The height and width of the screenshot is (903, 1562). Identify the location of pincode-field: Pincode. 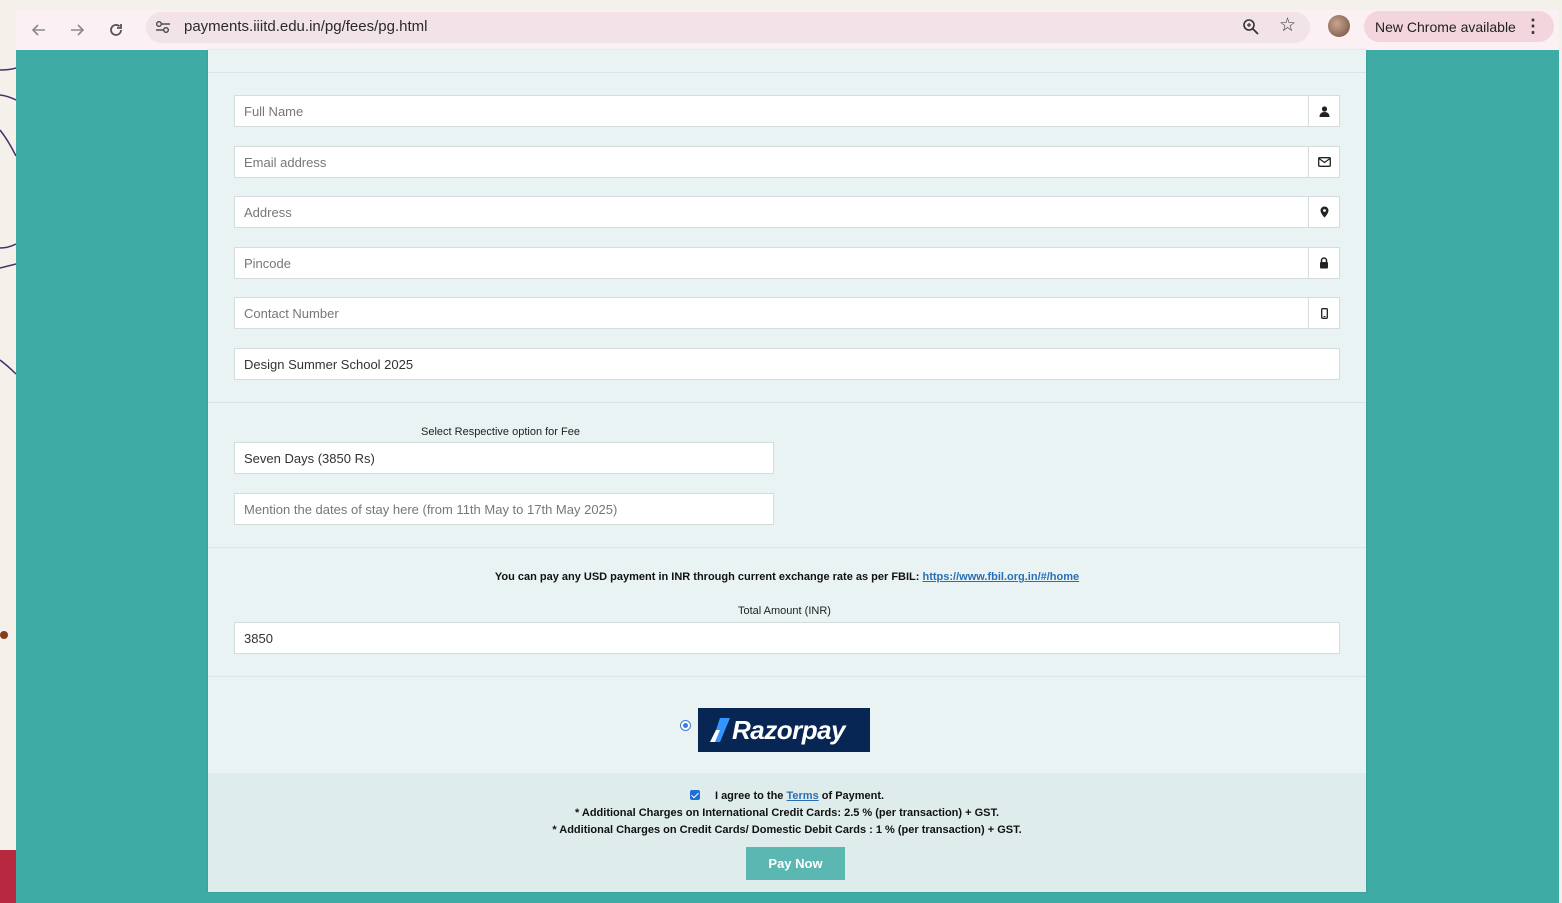
(787, 263).